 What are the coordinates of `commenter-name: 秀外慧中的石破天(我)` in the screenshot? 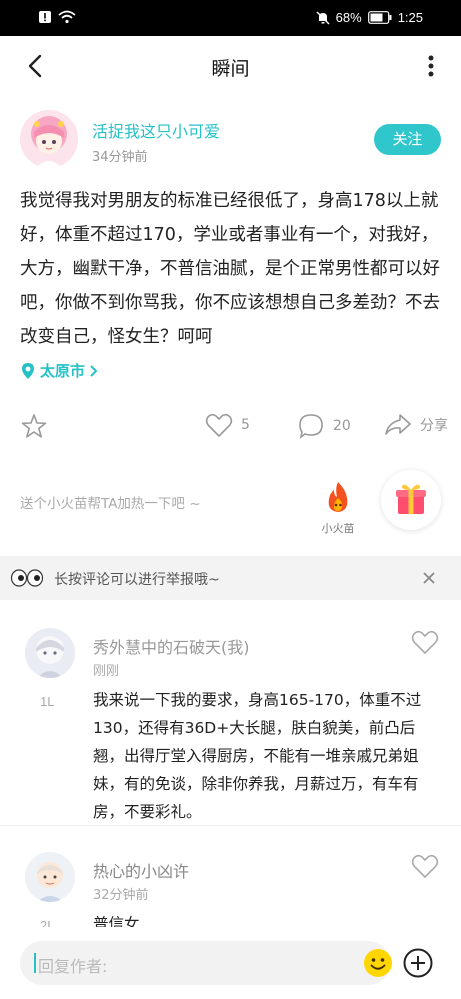 It's located at (171, 646).